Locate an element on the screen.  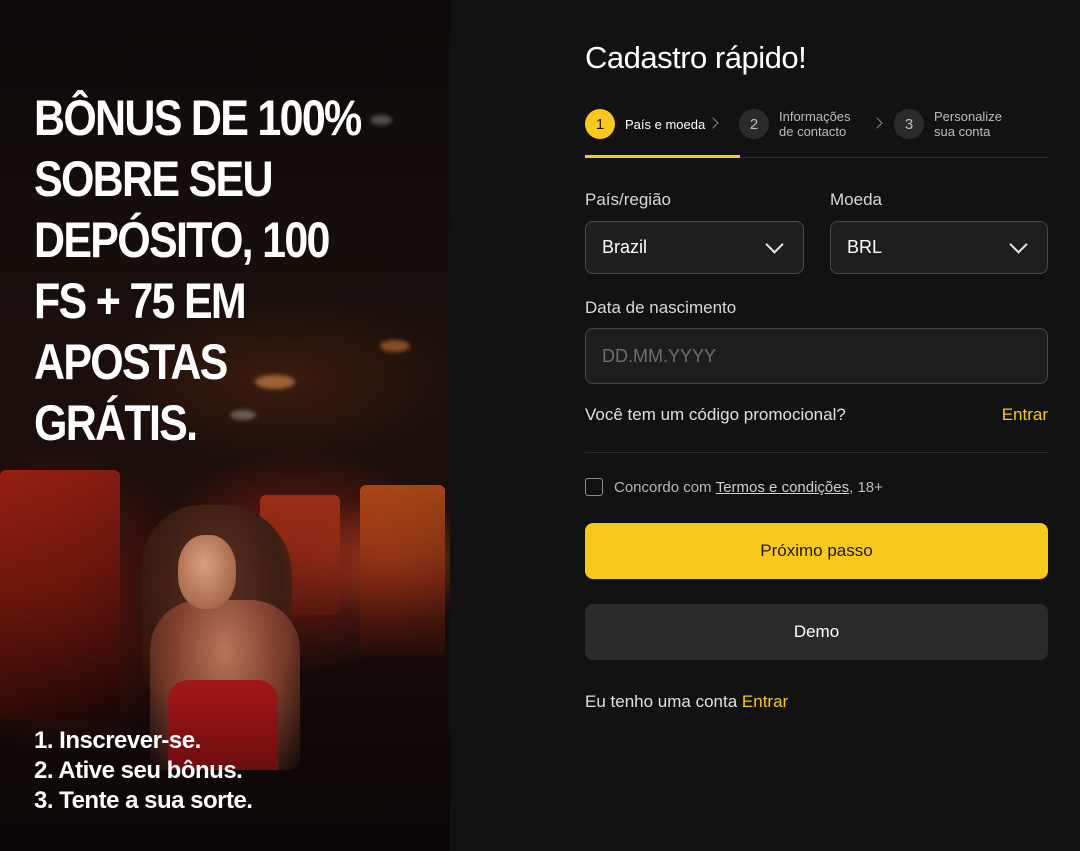
country-label: País/região is located at coordinates (628, 199).